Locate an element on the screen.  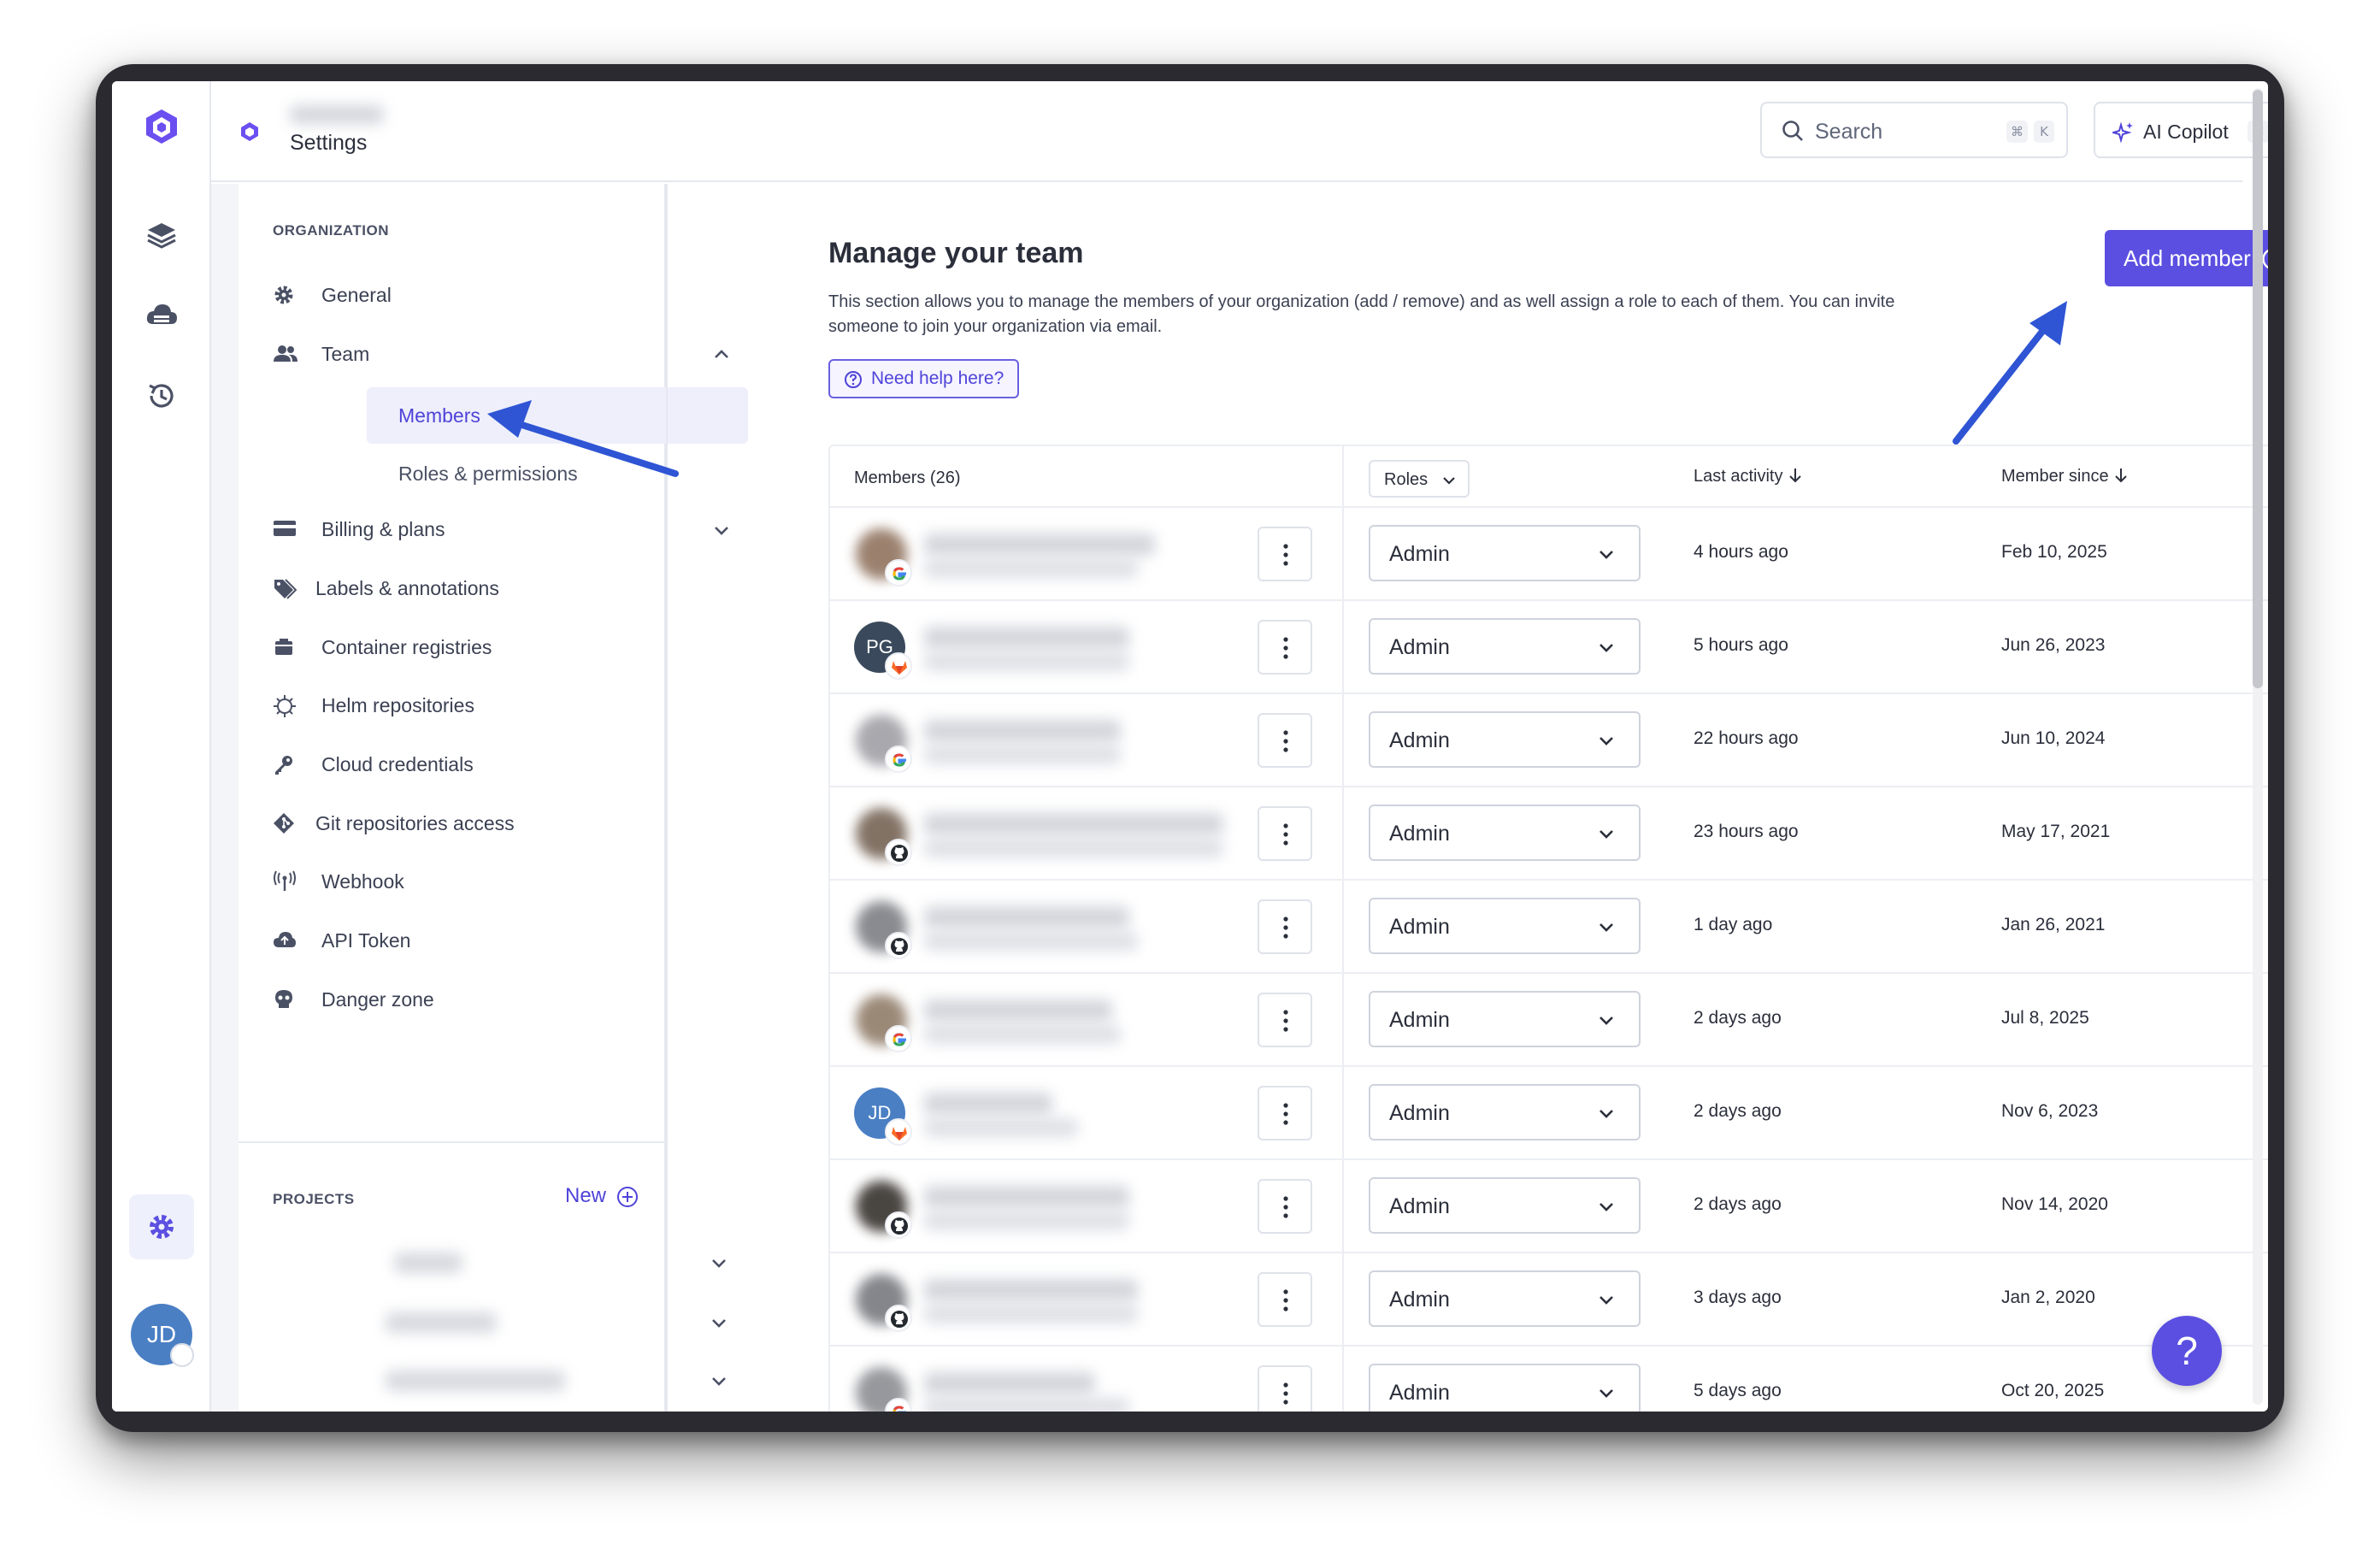
arrow-to-add-member-icon is located at coordinates (2010, 373).